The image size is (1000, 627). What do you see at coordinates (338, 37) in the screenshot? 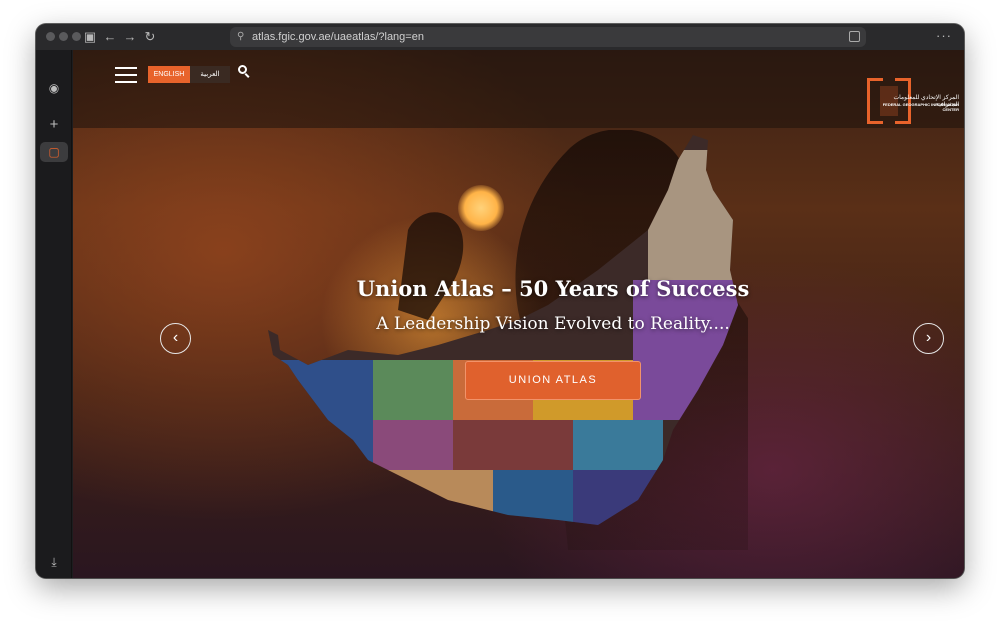
I see `address-bar-url: atlas.fgic.gov.ae/uaeatlas/?lang=en` at bounding box center [338, 37].